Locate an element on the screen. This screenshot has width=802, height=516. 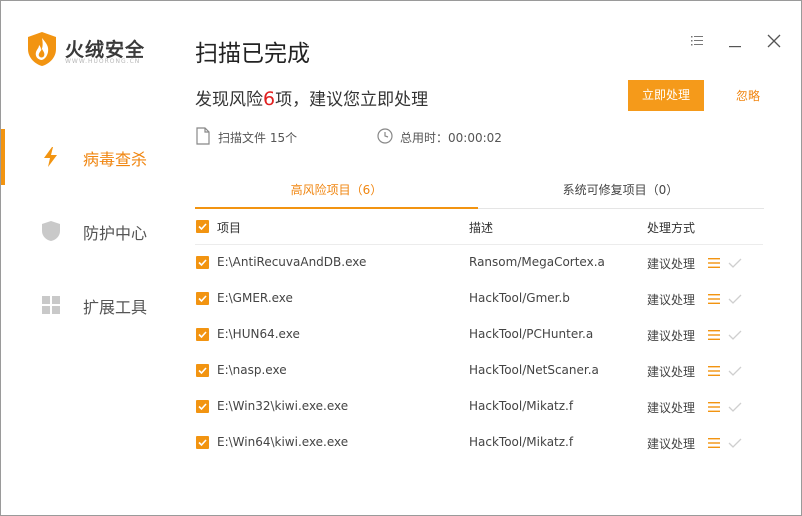
summary-suffix: 项，建议您立即处理 is located at coordinates (352, 100).